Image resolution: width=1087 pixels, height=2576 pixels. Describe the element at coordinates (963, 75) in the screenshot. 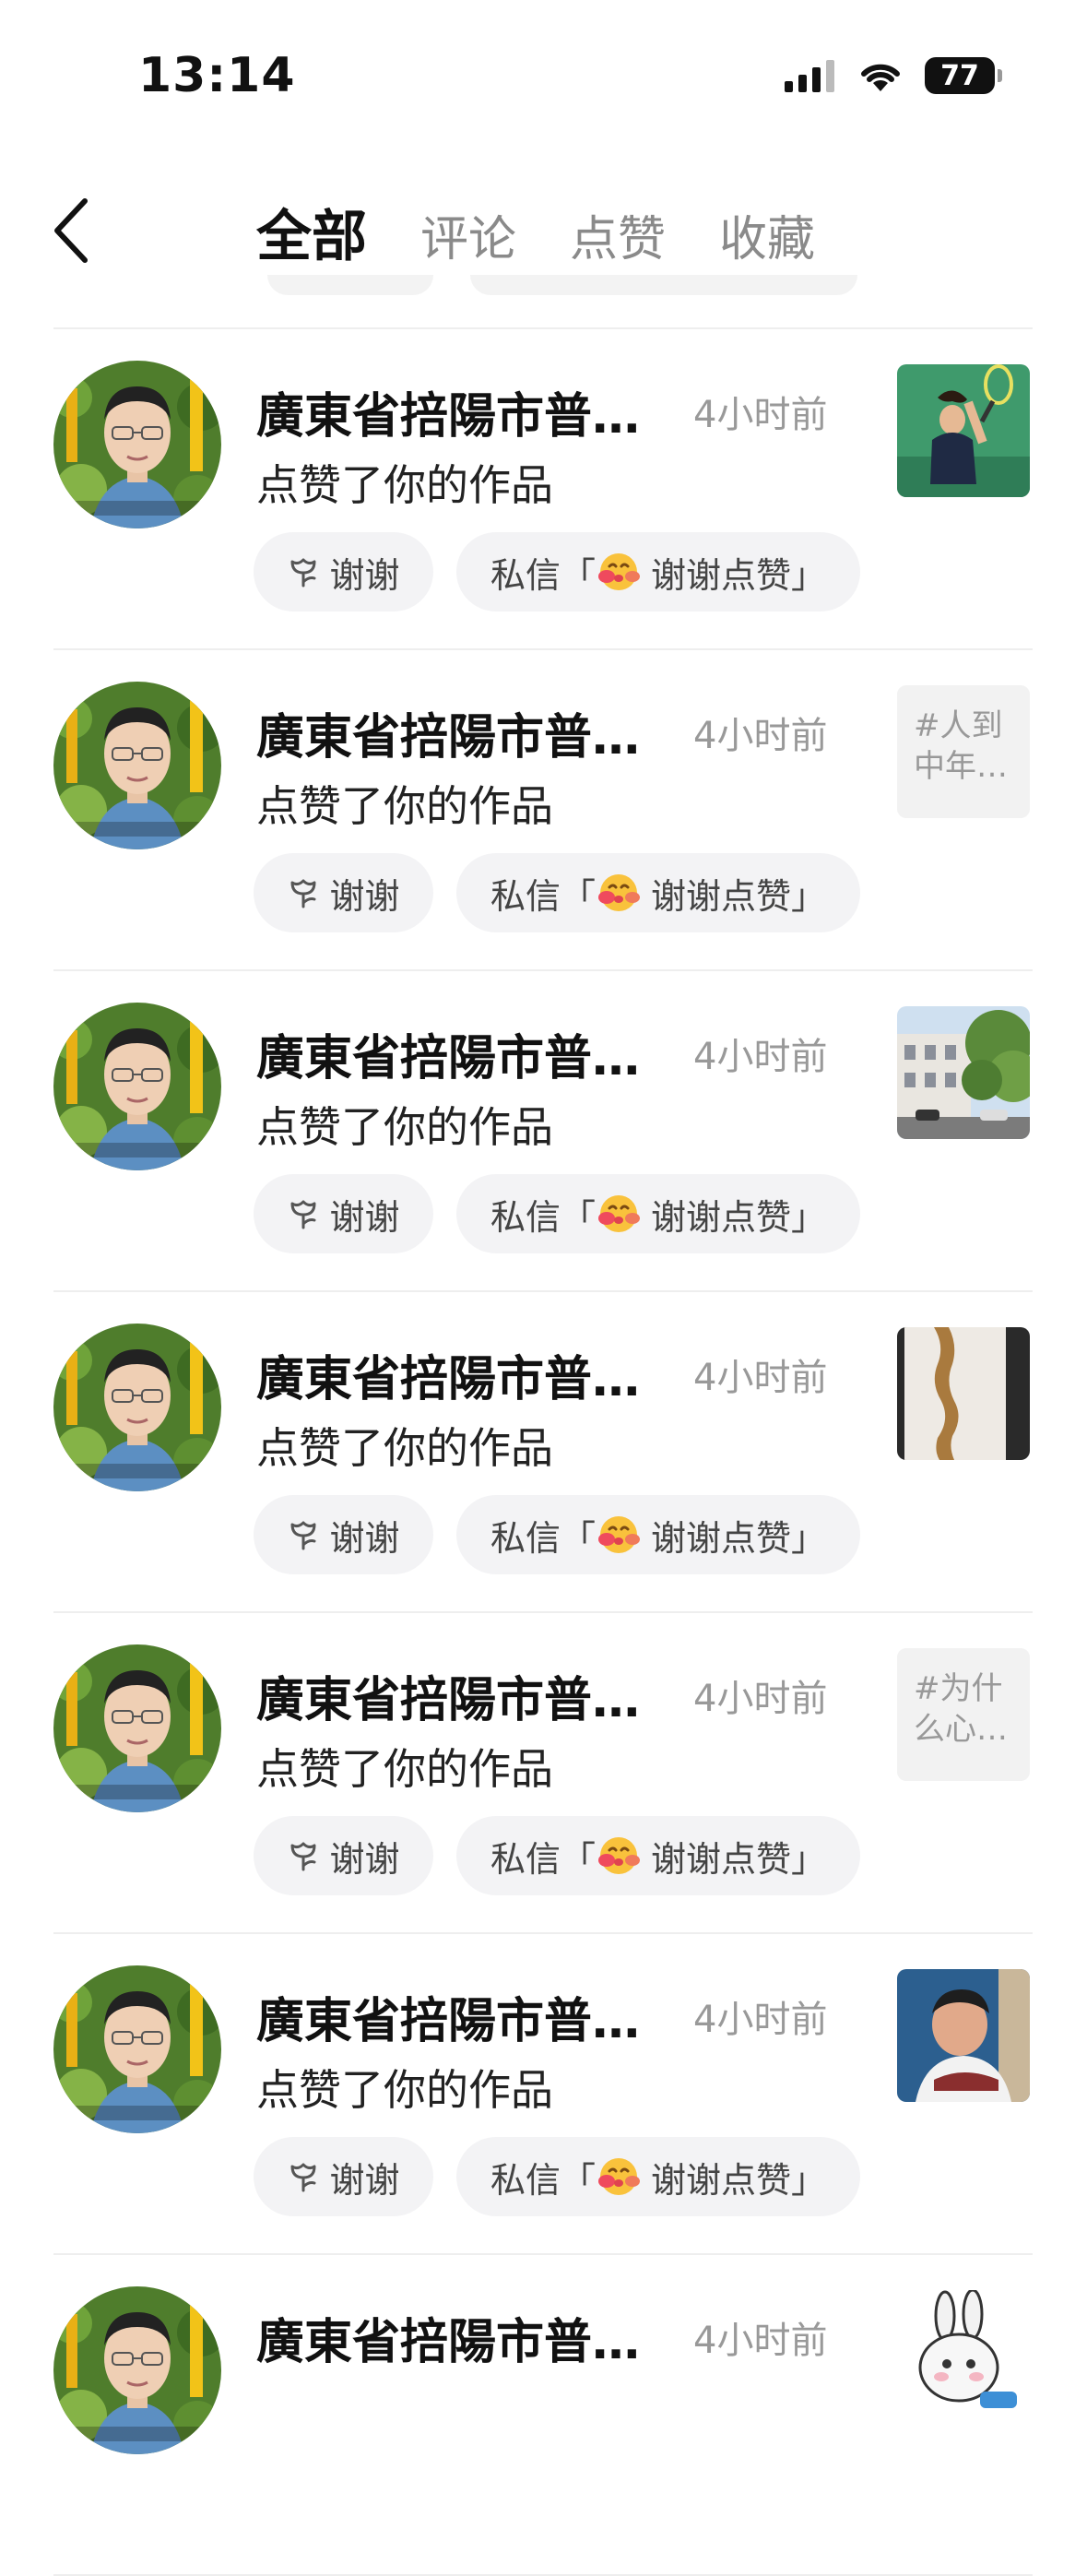

I see `battery-indicator: 77` at that location.